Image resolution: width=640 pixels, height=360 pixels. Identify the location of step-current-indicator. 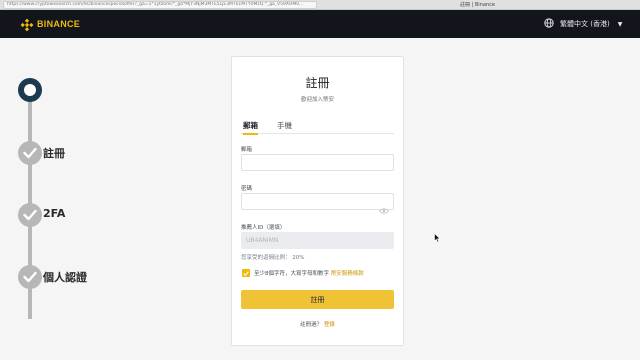
(30, 90).